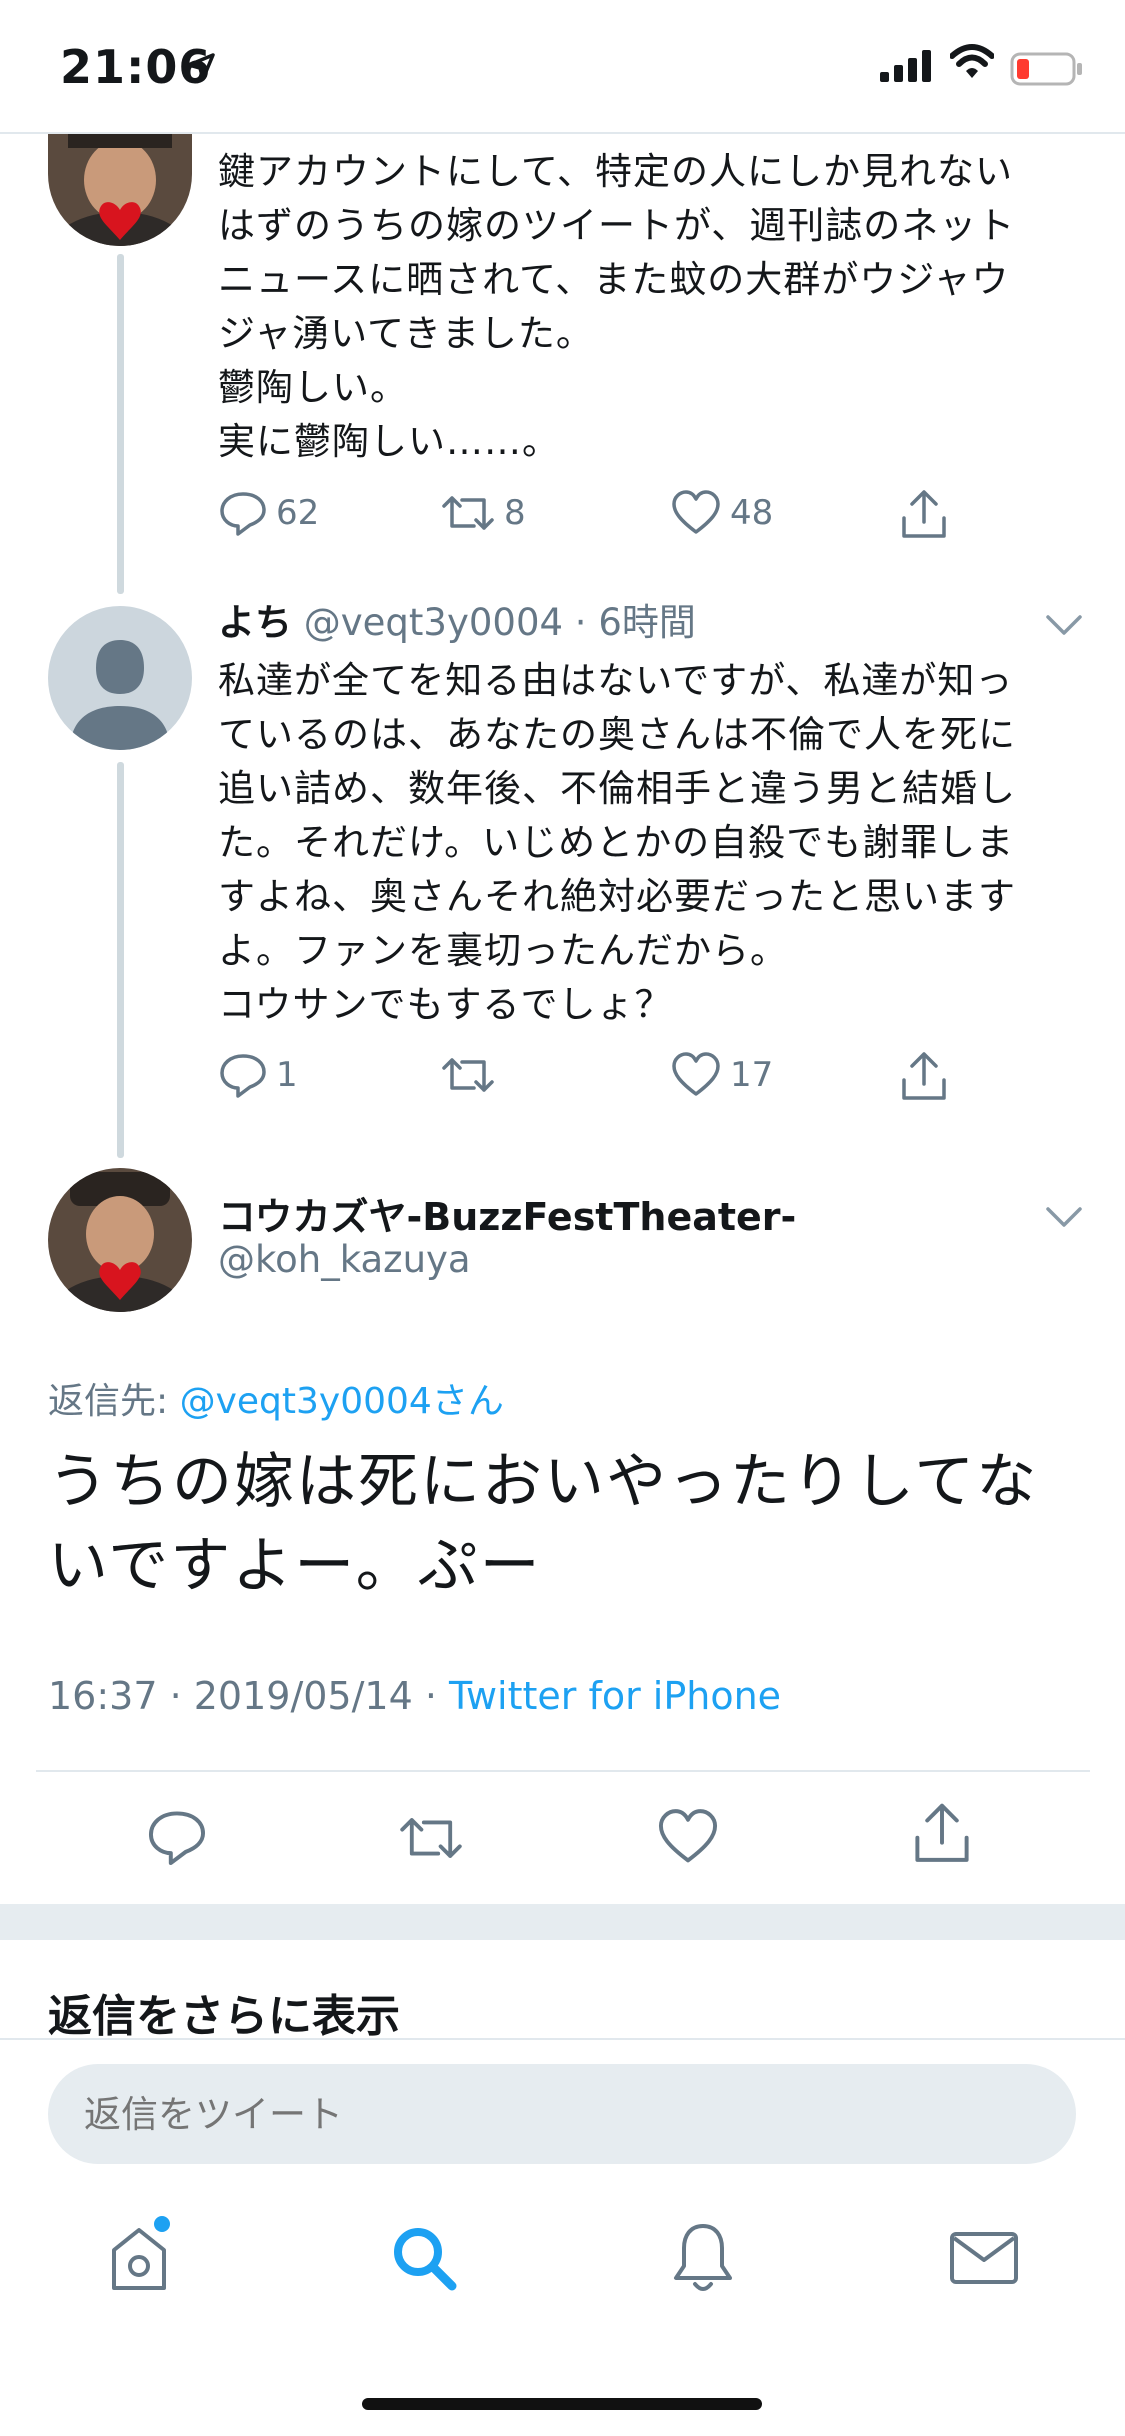  I want to click on user-handle: @veqt3y0004, so click(433, 622).